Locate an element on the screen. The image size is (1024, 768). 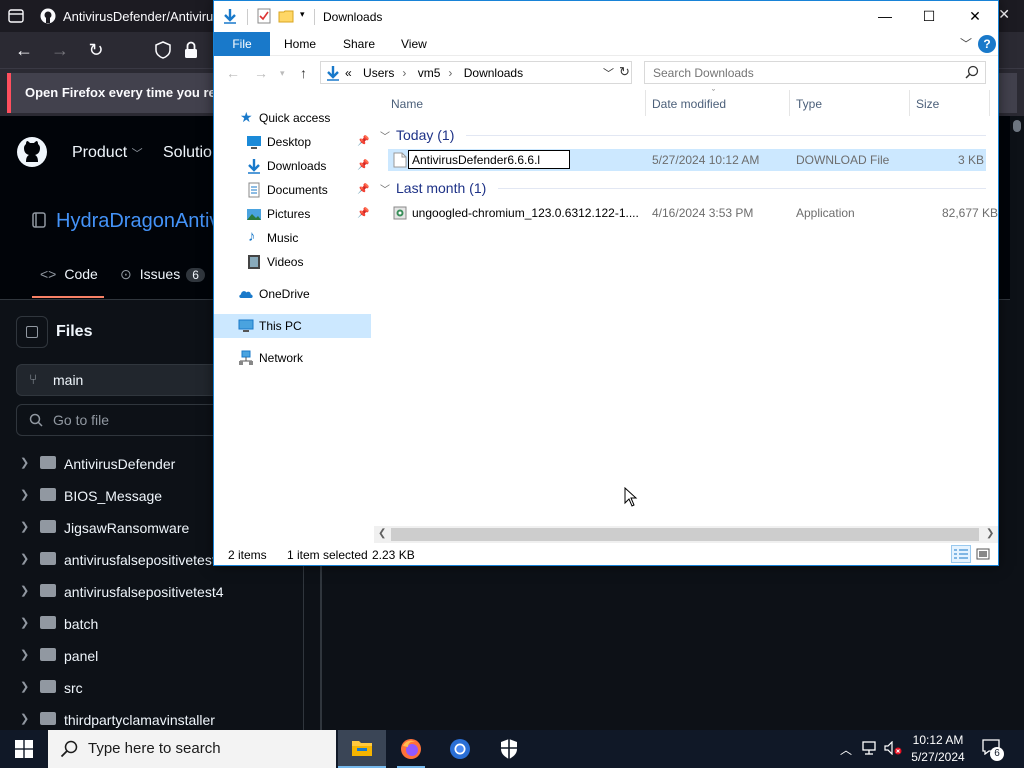
help-button: ? is located at coordinates (987, 44).